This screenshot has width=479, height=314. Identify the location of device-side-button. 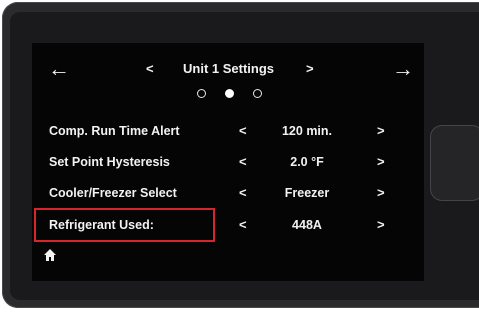
(454, 163).